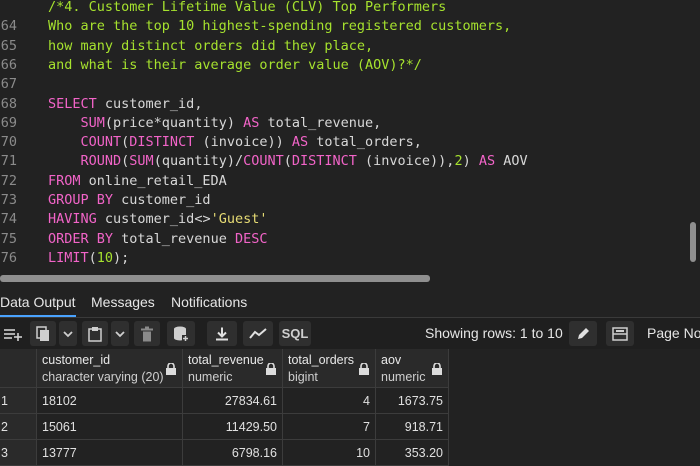  I want to click on line-chart-icon, so click(258, 333).